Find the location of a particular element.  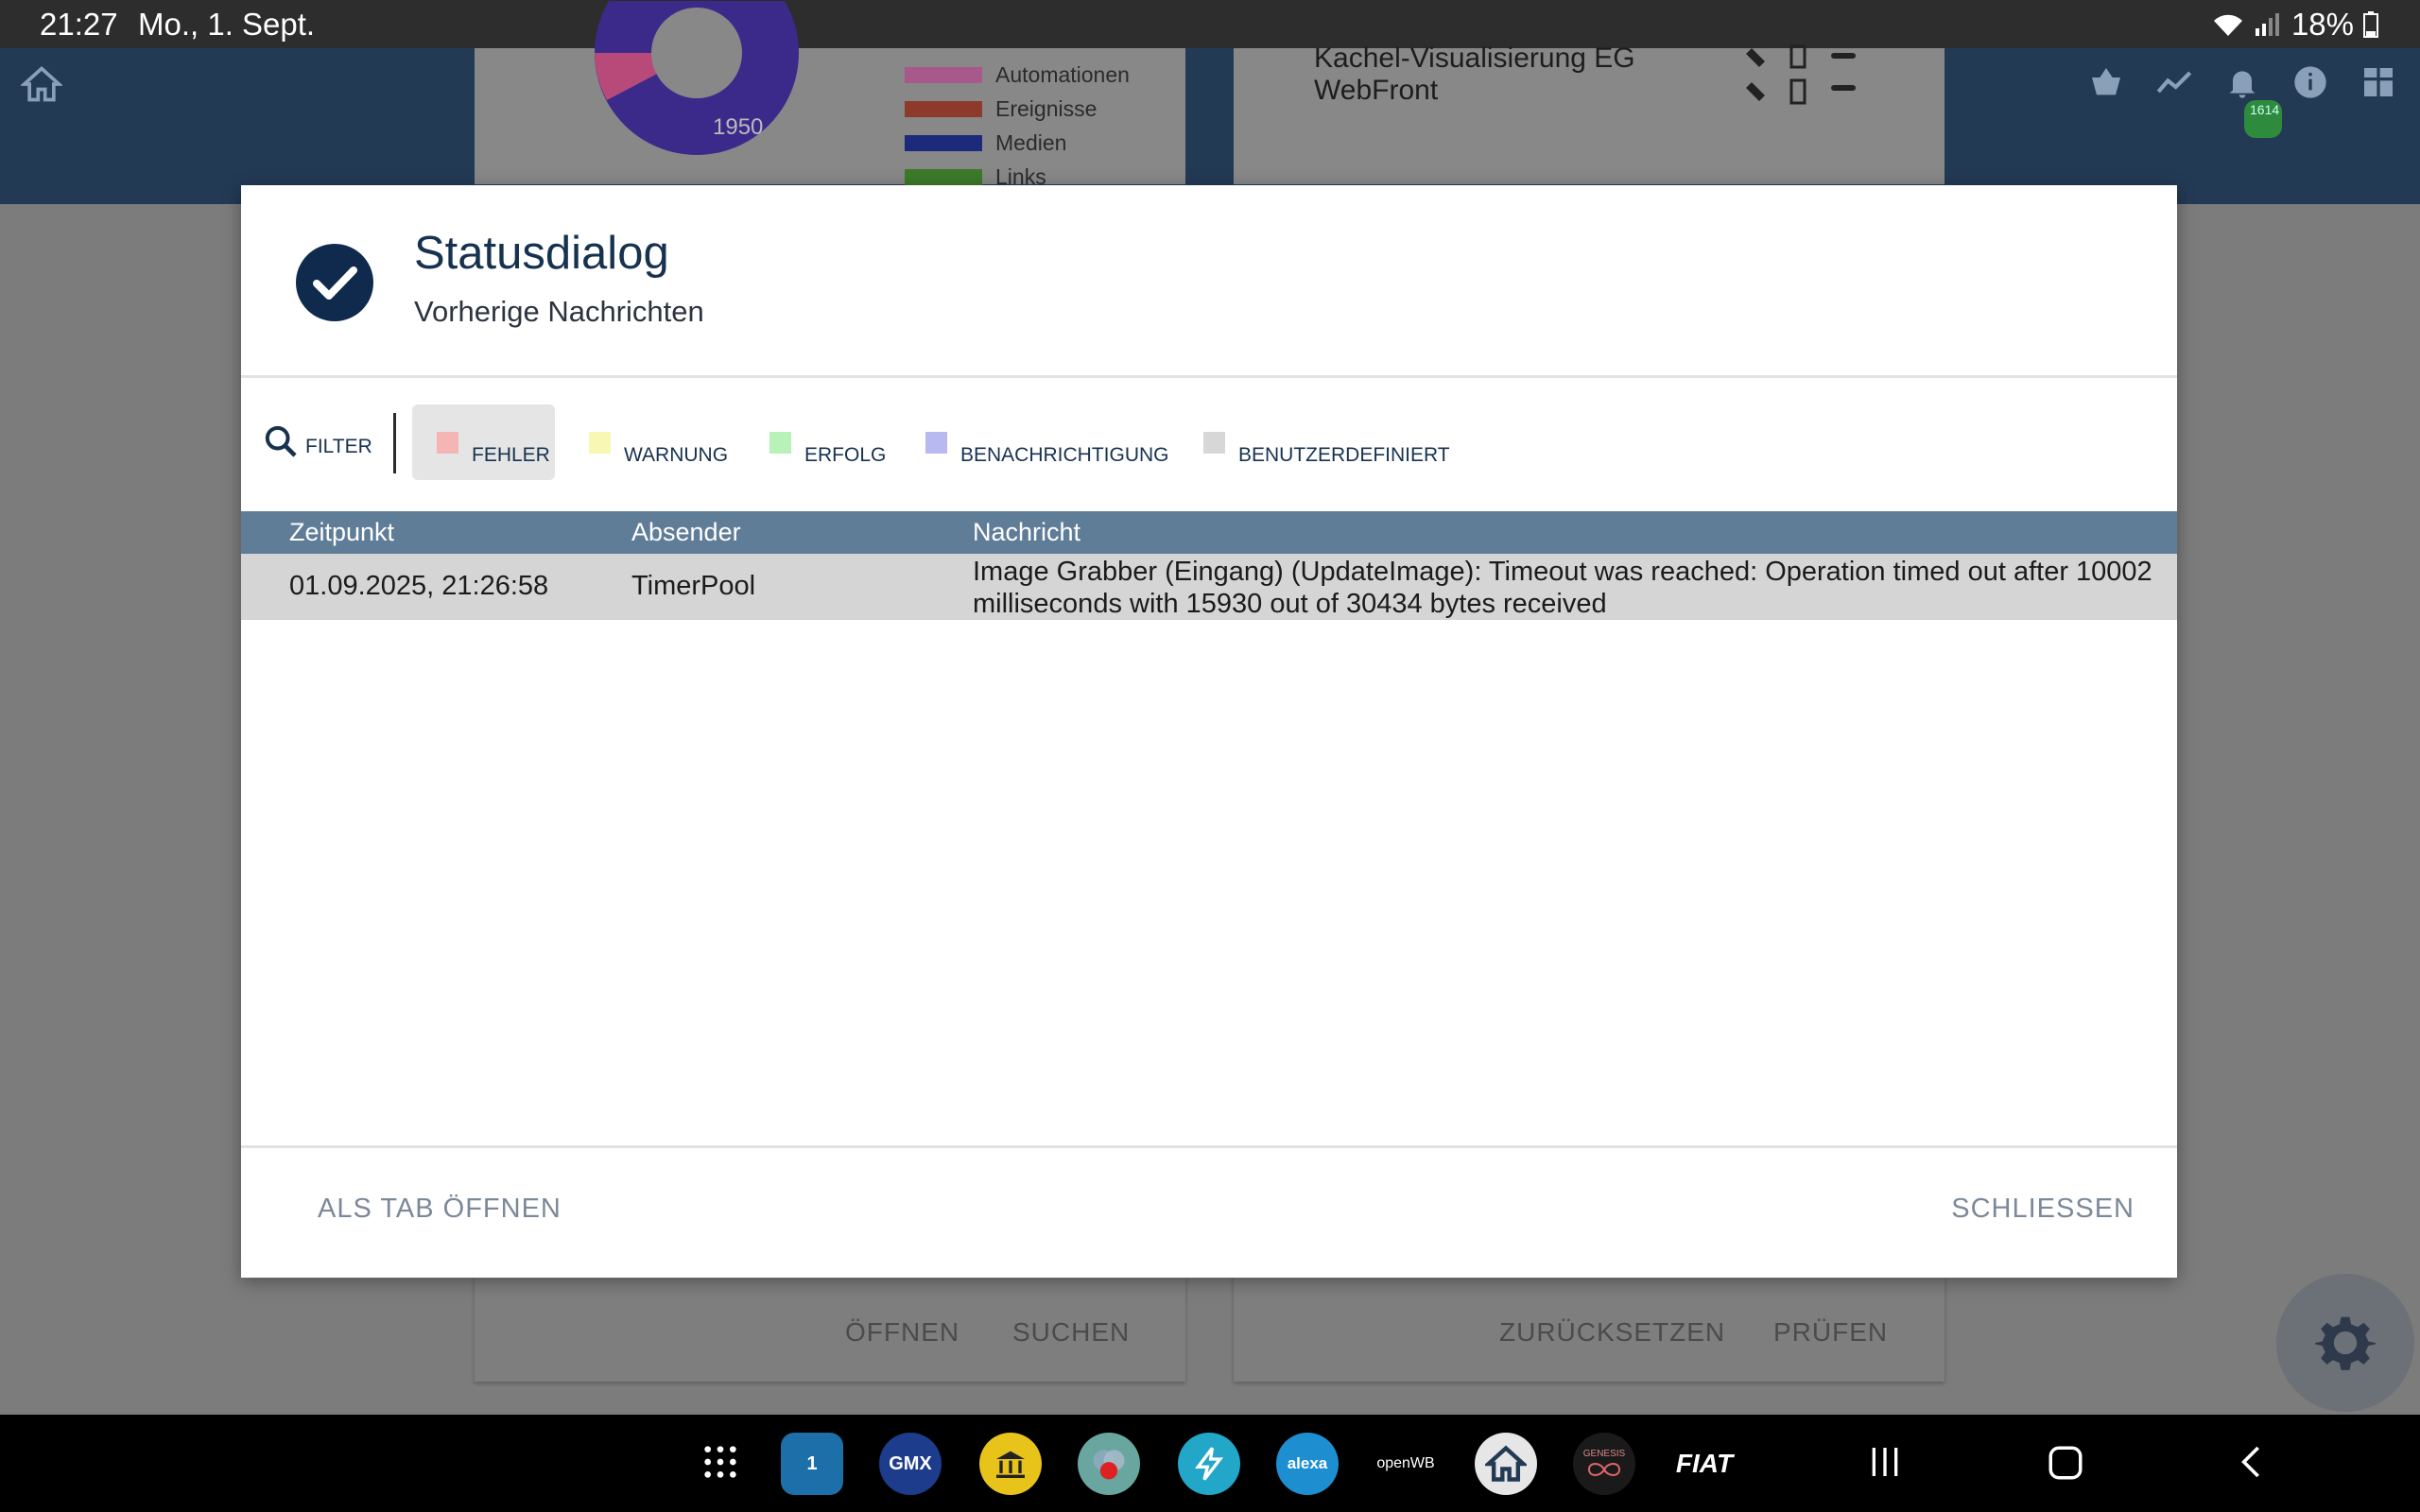

check-circle-icon is located at coordinates (334, 282).